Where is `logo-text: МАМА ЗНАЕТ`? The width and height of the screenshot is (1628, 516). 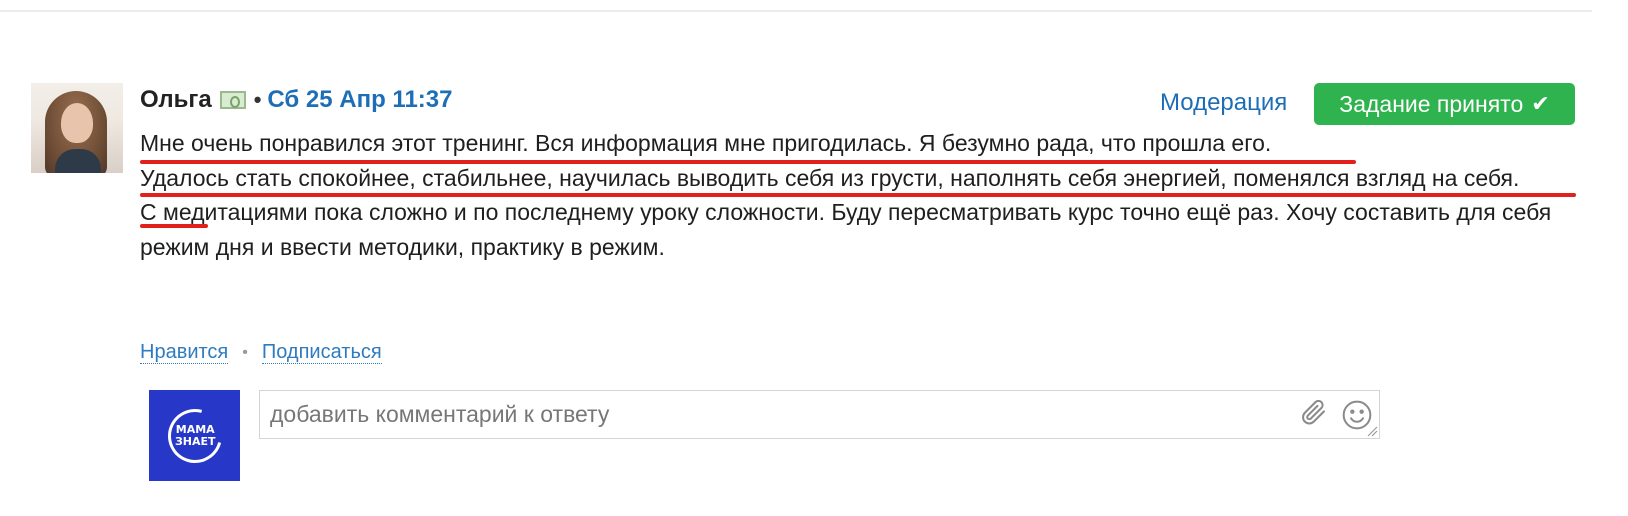 logo-text: МАМА ЗНАЕТ is located at coordinates (194, 435).